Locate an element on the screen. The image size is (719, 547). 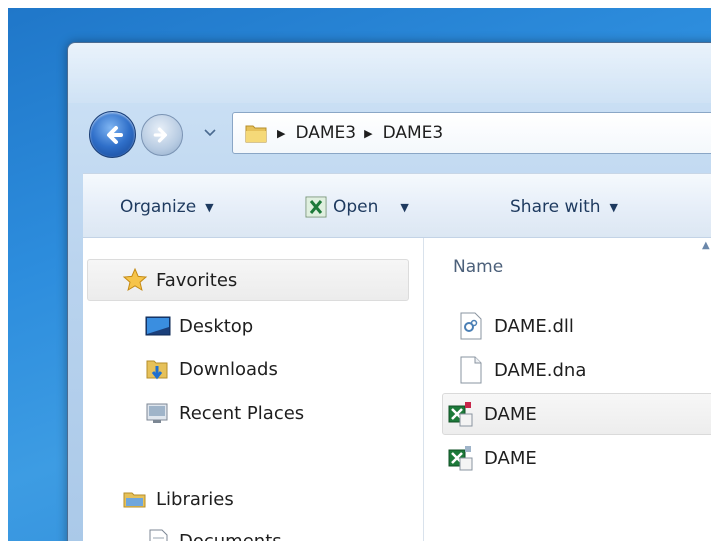
nav-recent-places: Recent Places is located at coordinates (224, 413).